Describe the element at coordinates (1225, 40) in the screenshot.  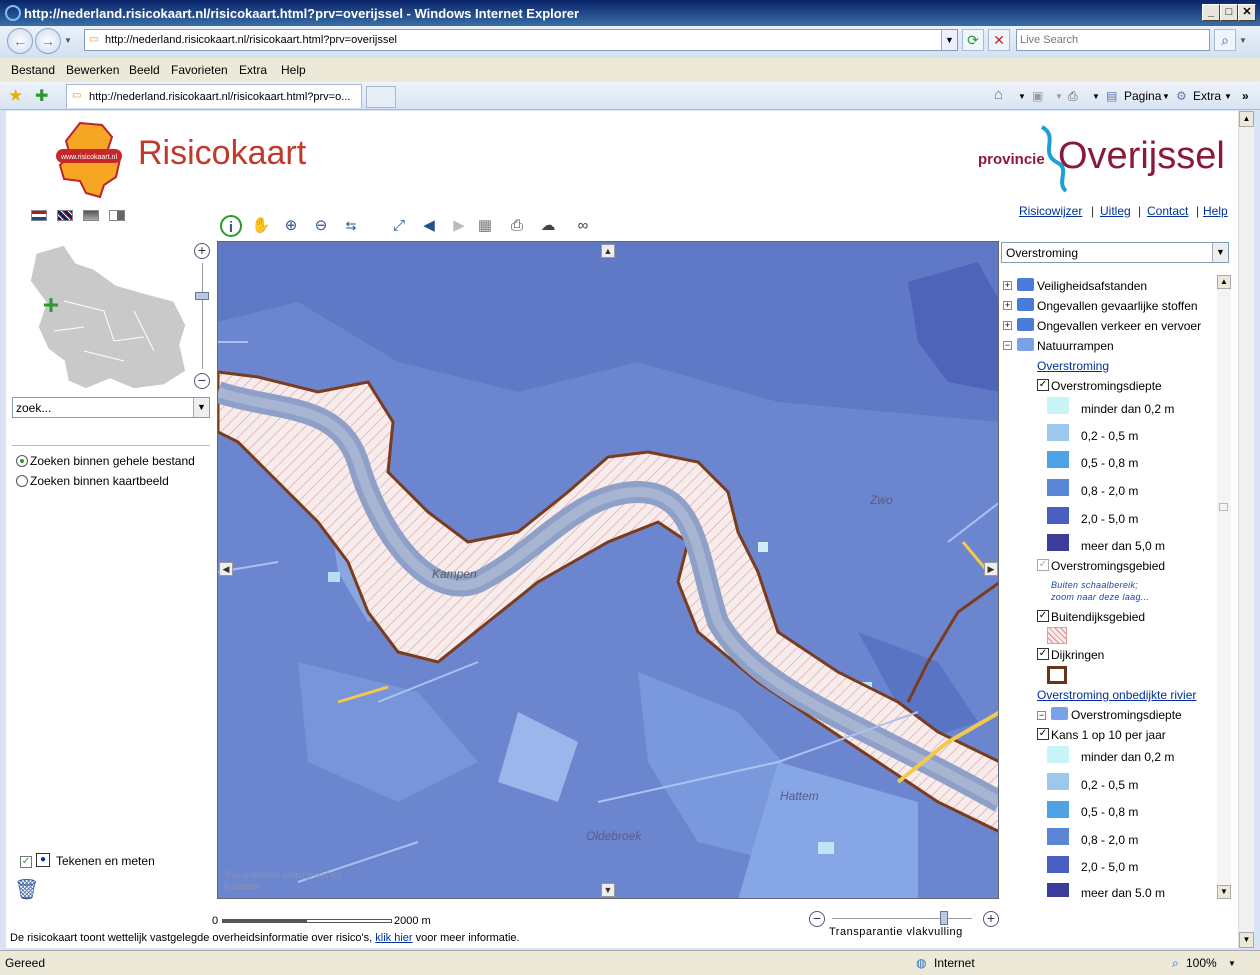
I see `search-icon: ⌕` at that location.